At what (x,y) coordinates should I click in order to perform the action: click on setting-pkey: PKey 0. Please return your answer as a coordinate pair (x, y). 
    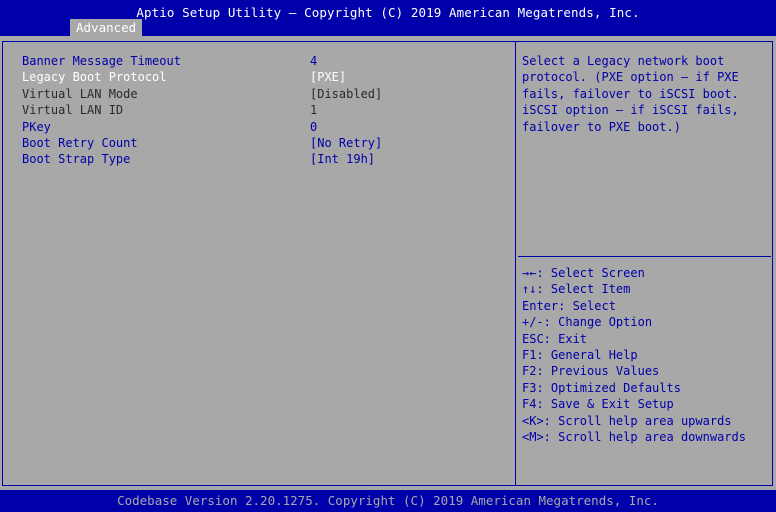
    Looking at the image, I should click on (262, 127).